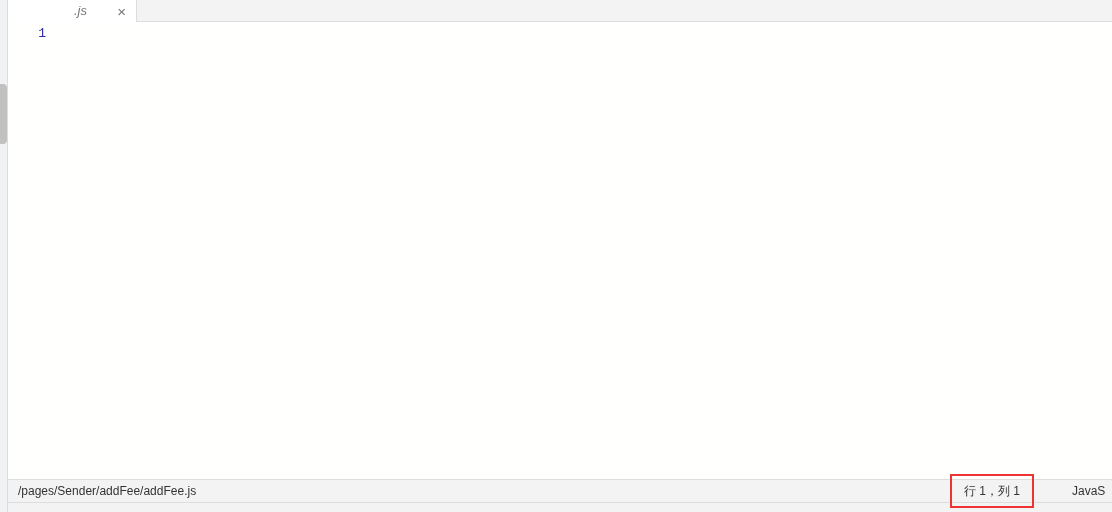  I want to click on language-mode: JavaS, so click(1092, 491).